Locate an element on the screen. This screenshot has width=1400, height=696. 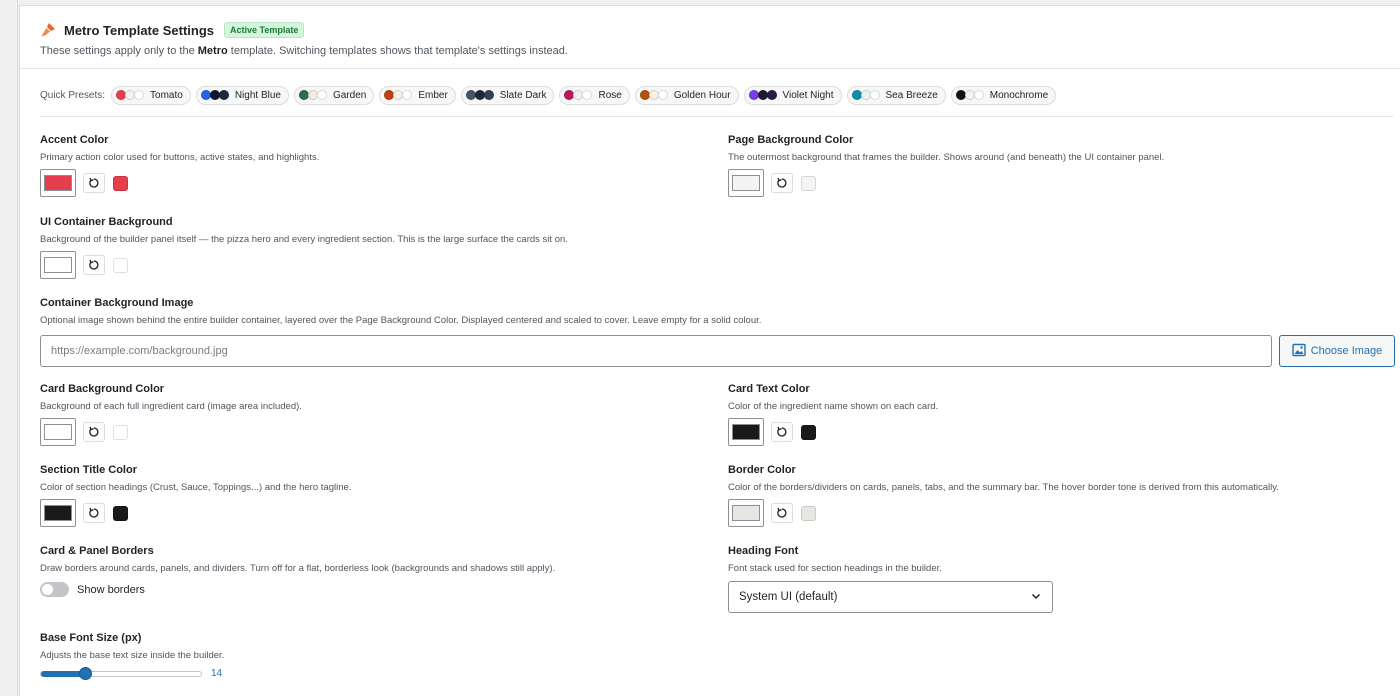
card-background-color-swatch is located at coordinates (120, 432).